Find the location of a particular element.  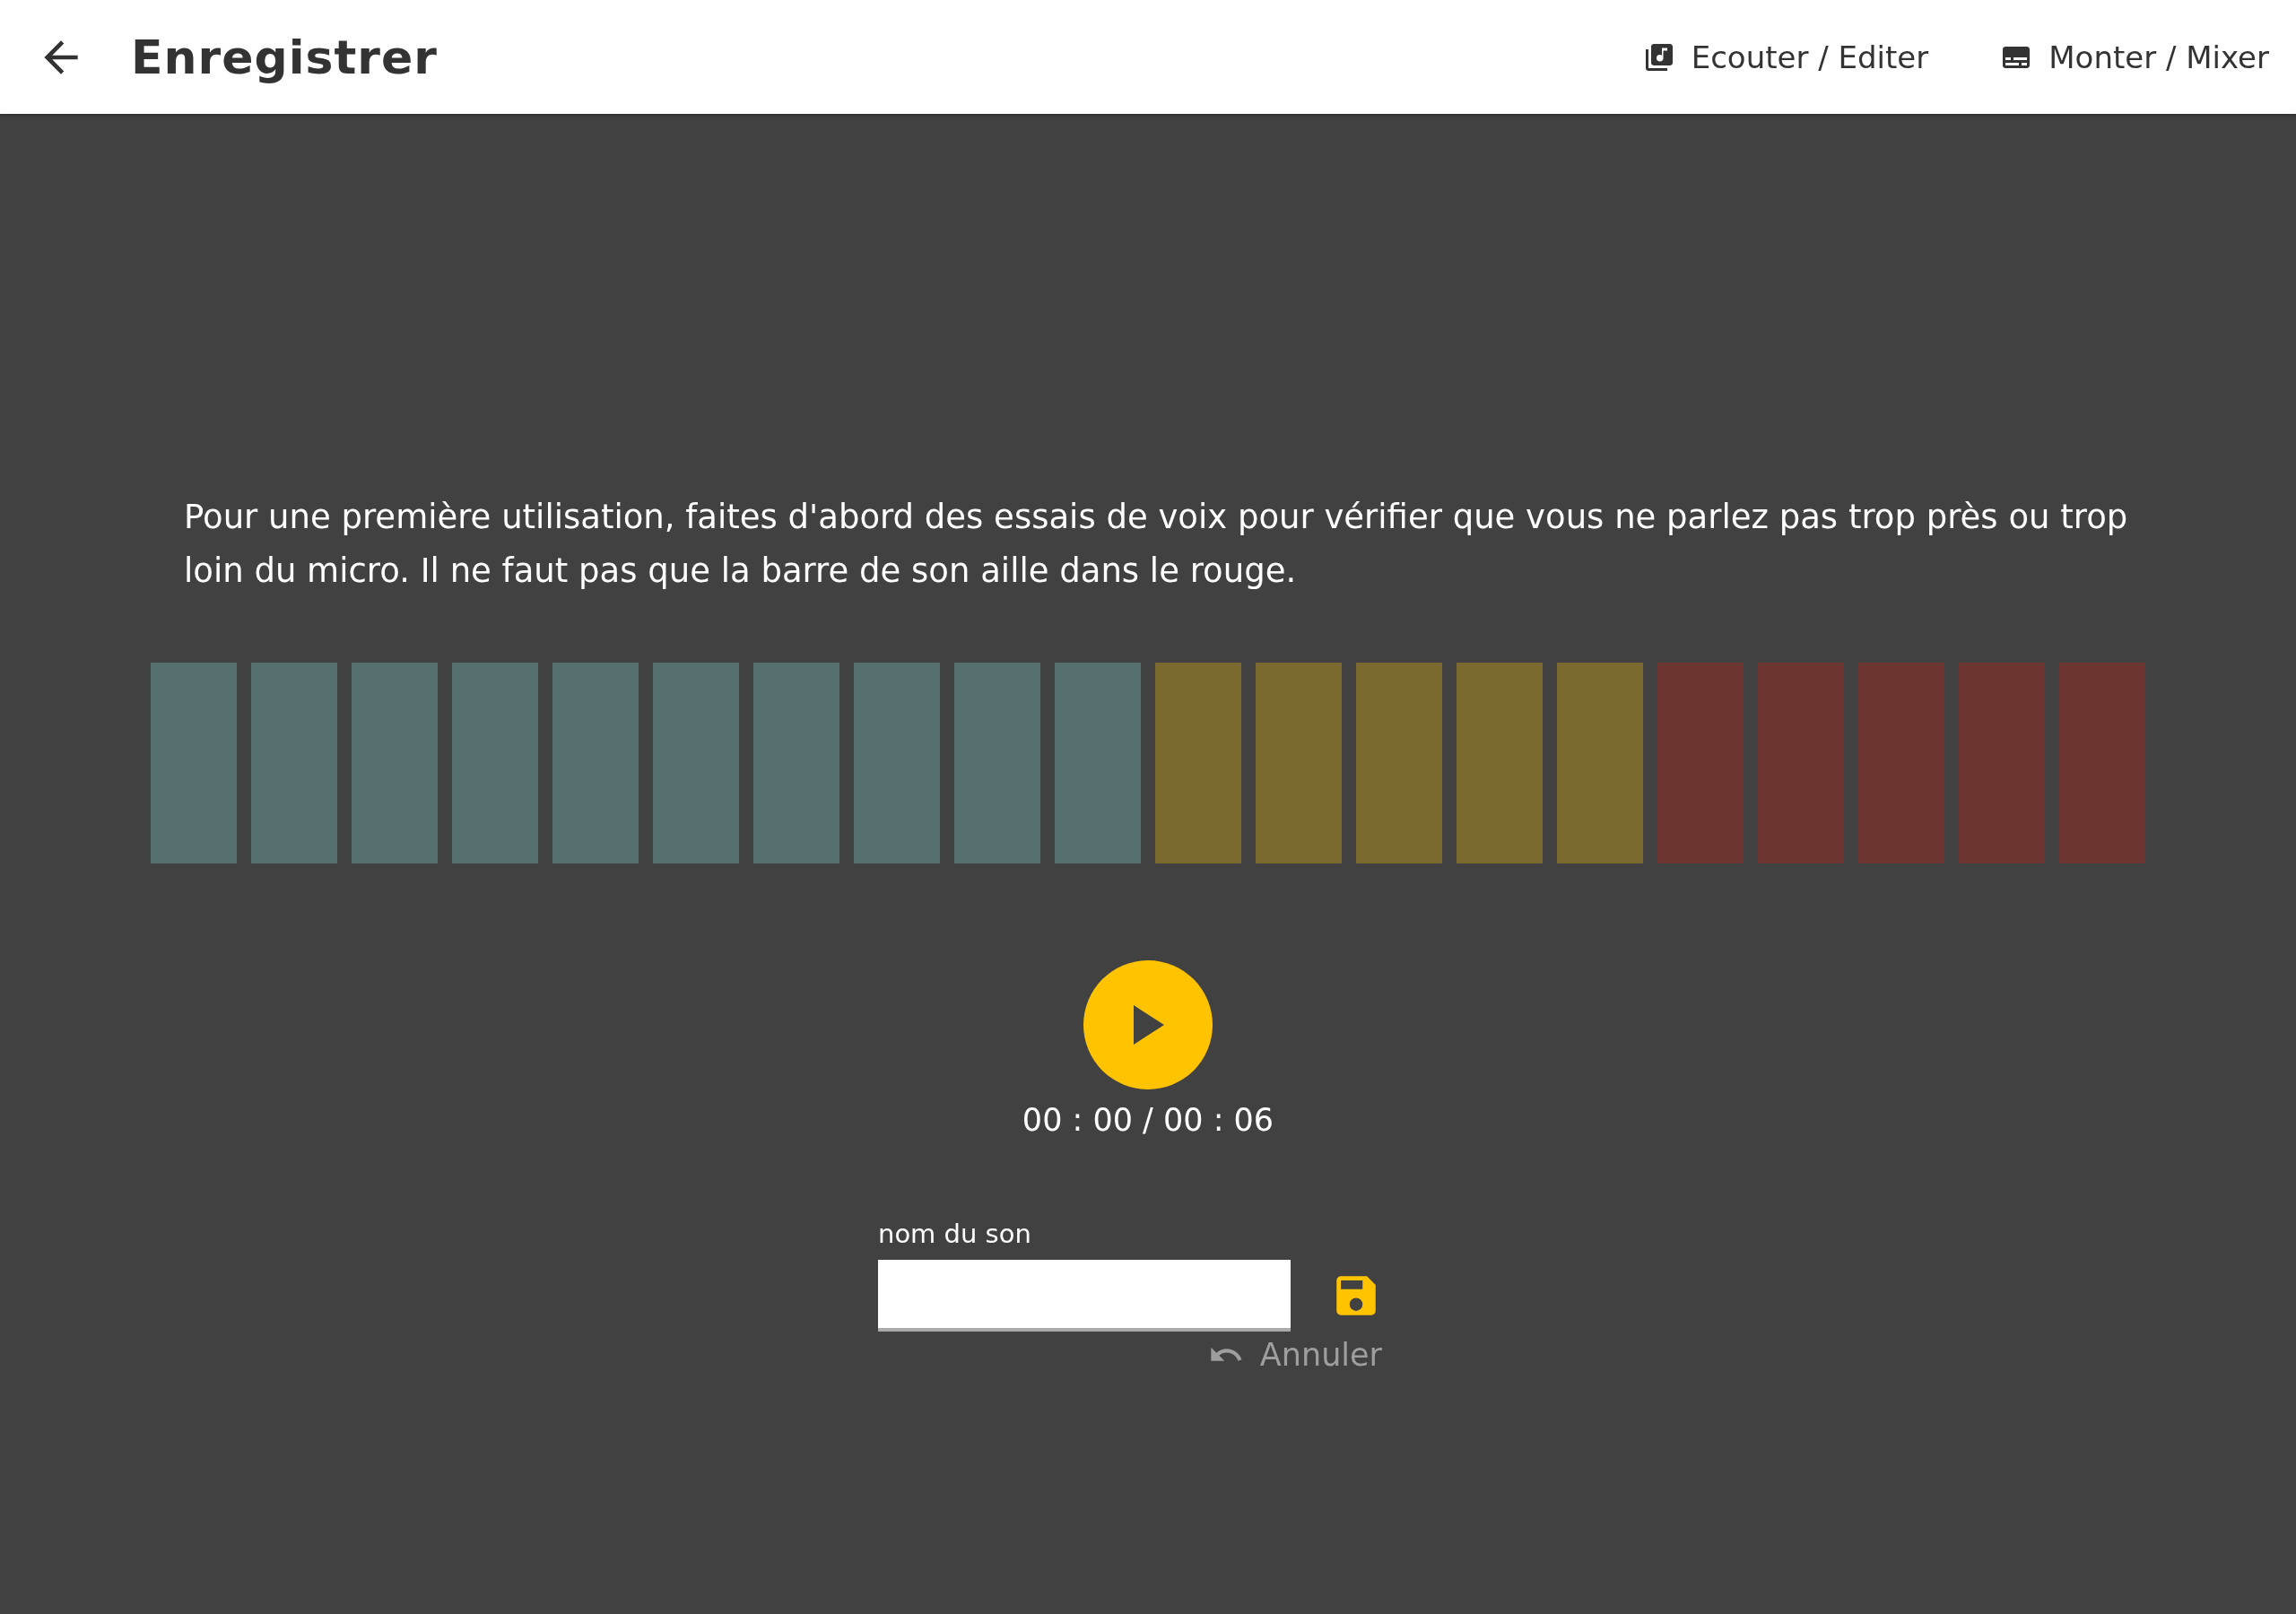

sound-name-field is located at coordinates (1084, 1296).